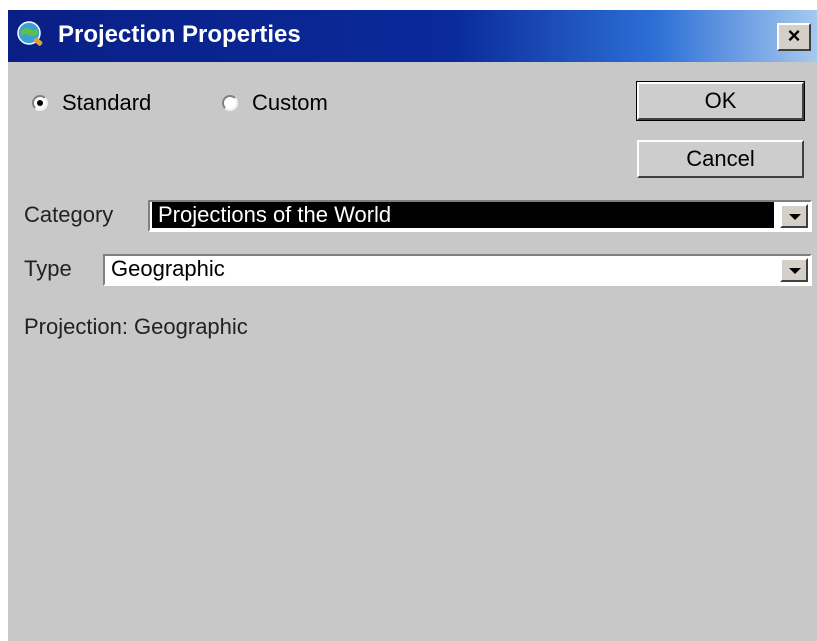 The width and height of the screenshot is (817, 641). I want to click on standard-radio: Standard, so click(91, 103).